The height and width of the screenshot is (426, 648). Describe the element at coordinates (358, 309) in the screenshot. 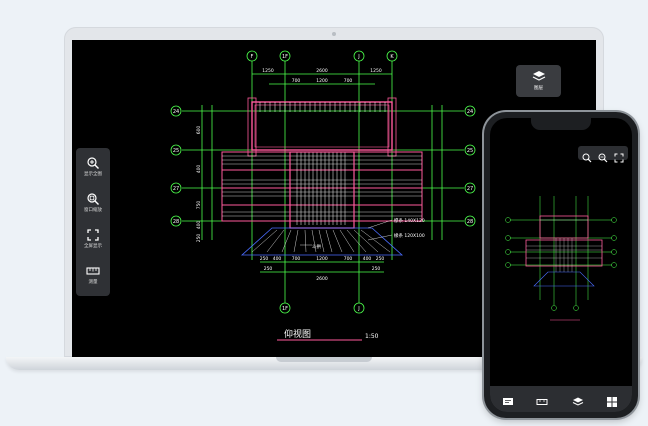

I see `axis-bottom-2: J` at that location.